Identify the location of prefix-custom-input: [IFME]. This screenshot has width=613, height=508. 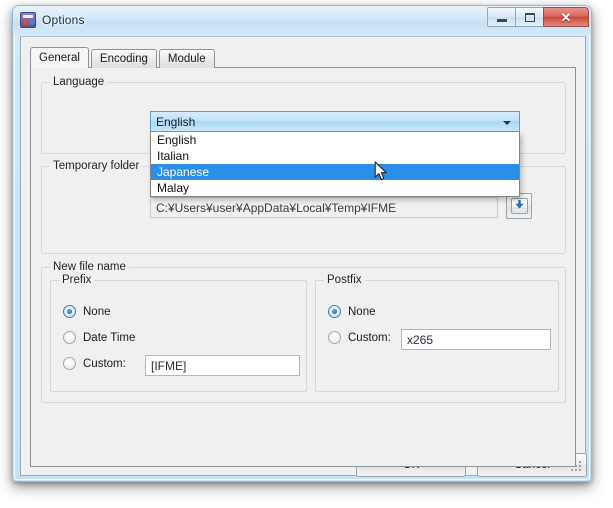
(222, 365).